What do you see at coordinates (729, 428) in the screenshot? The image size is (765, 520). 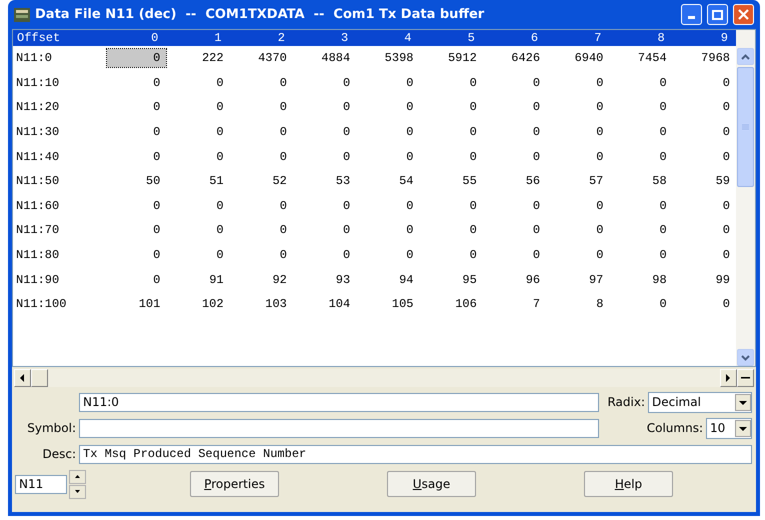 I see `columns-dropdown: 10` at bounding box center [729, 428].